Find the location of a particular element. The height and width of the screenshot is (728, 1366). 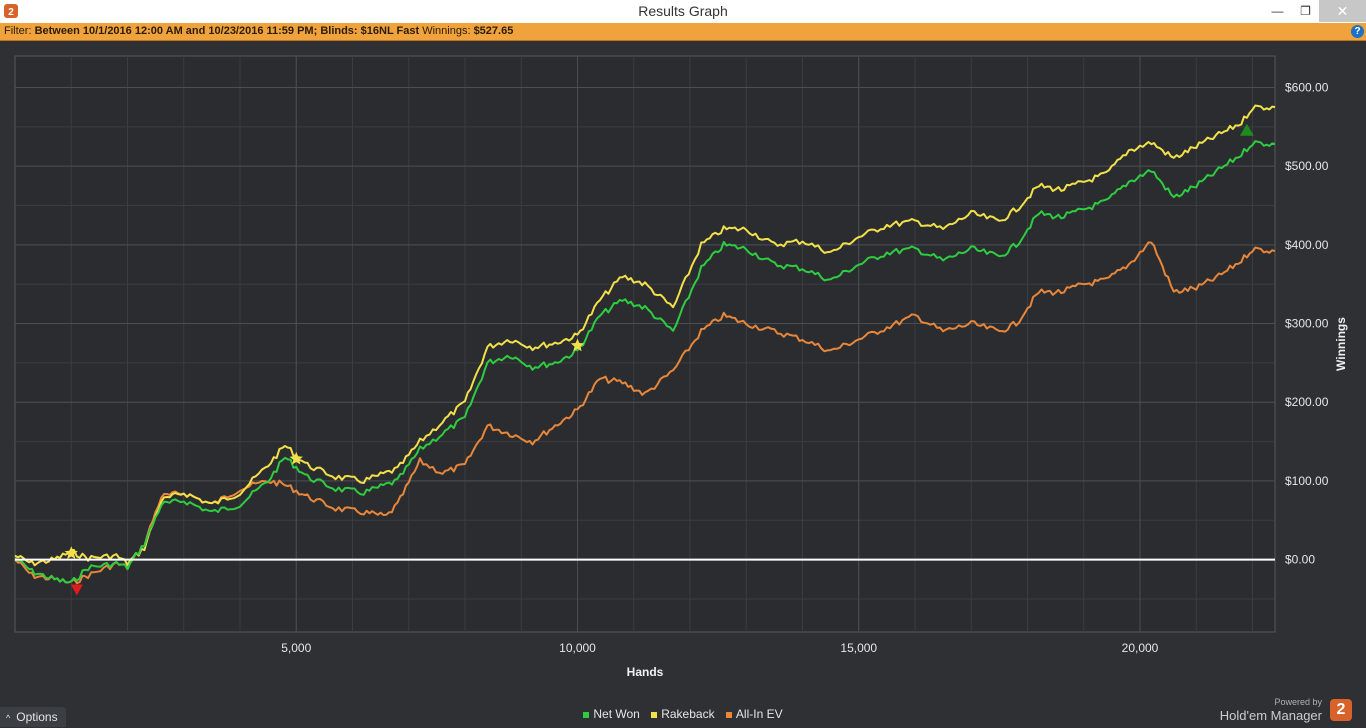

x-tick-label: 5,000 is located at coordinates (296, 648).